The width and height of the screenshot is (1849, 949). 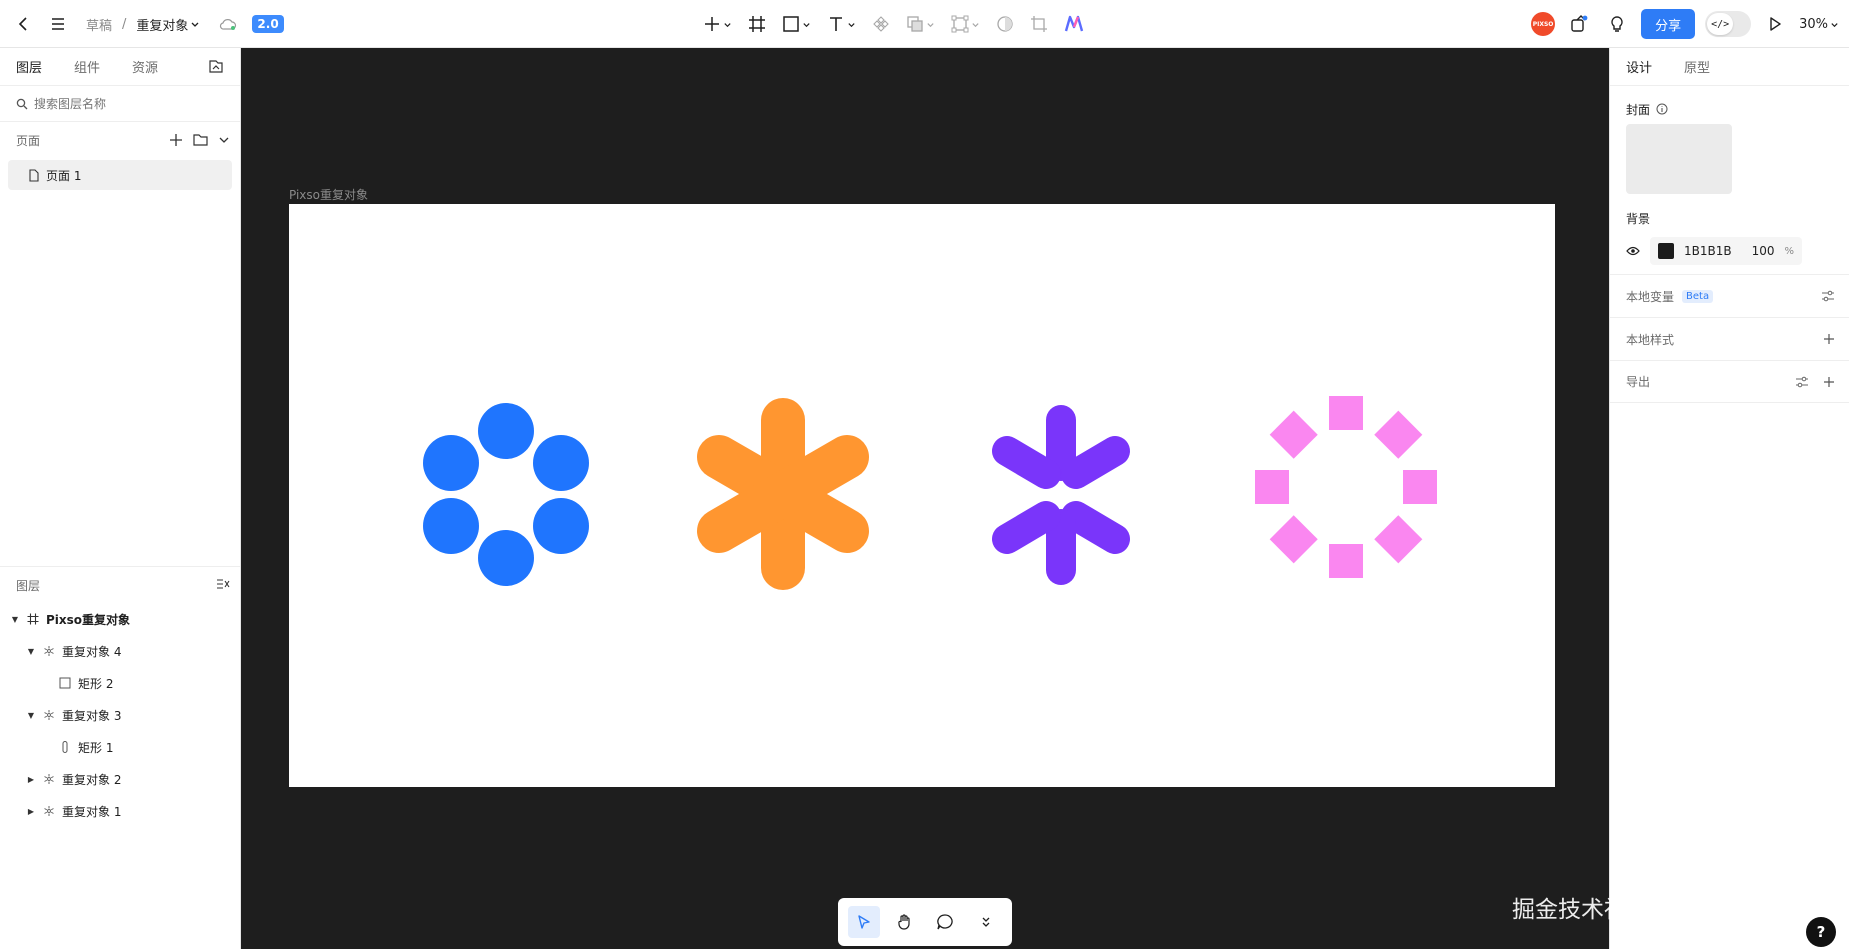 What do you see at coordinates (120, 175) in the screenshot?
I see `page-item: 页面 1` at bounding box center [120, 175].